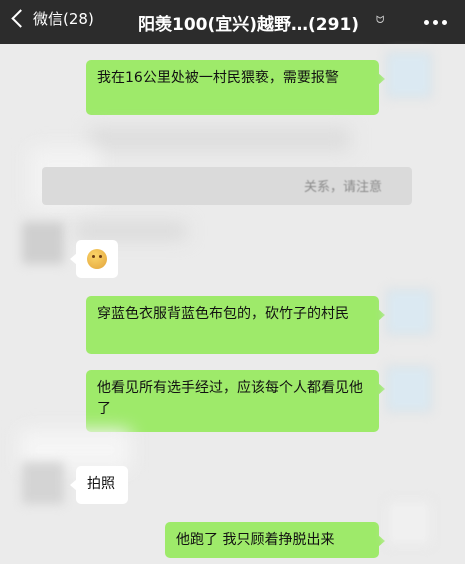  What do you see at coordinates (20, 18) in the screenshot?
I see `chevron-left-icon` at bounding box center [20, 18].